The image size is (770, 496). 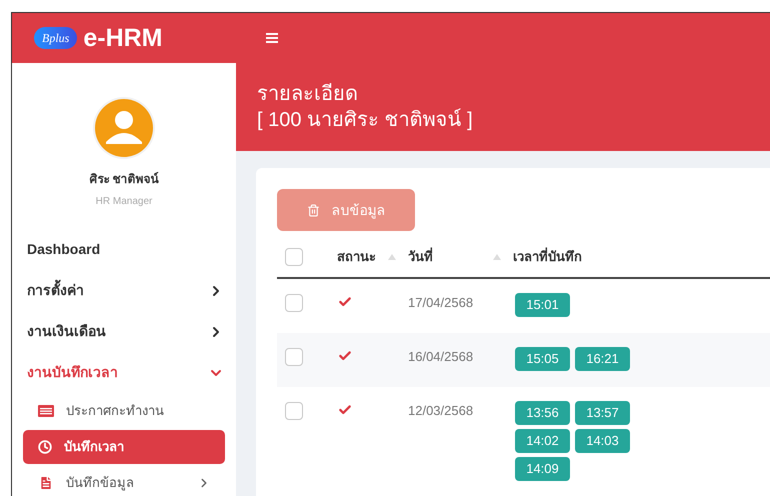 I want to click on clock-icon, so click(x=45, y=447).